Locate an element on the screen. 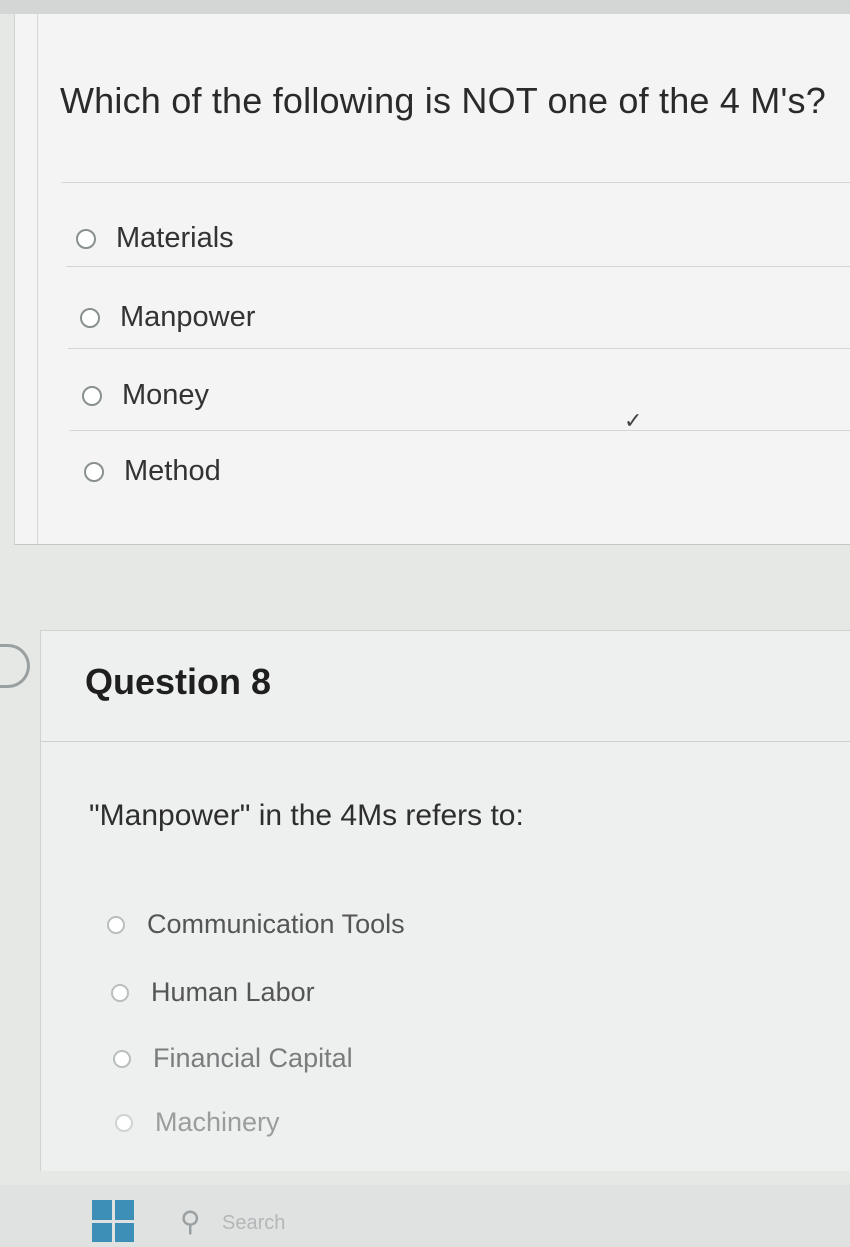 The image size is (850, 1247). option-label: Materials is located at coordinates (175, 238).